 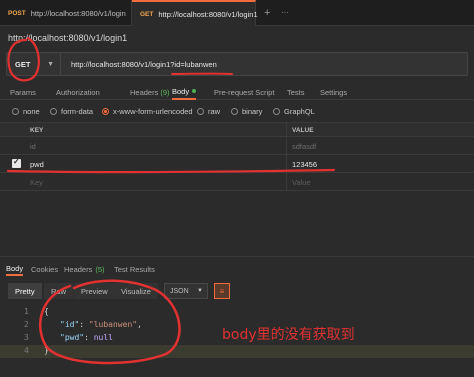 What do you see at coordinates (26, 350) in the screenshot?
I see `line-number: 4` at bounding box center [26, 350].